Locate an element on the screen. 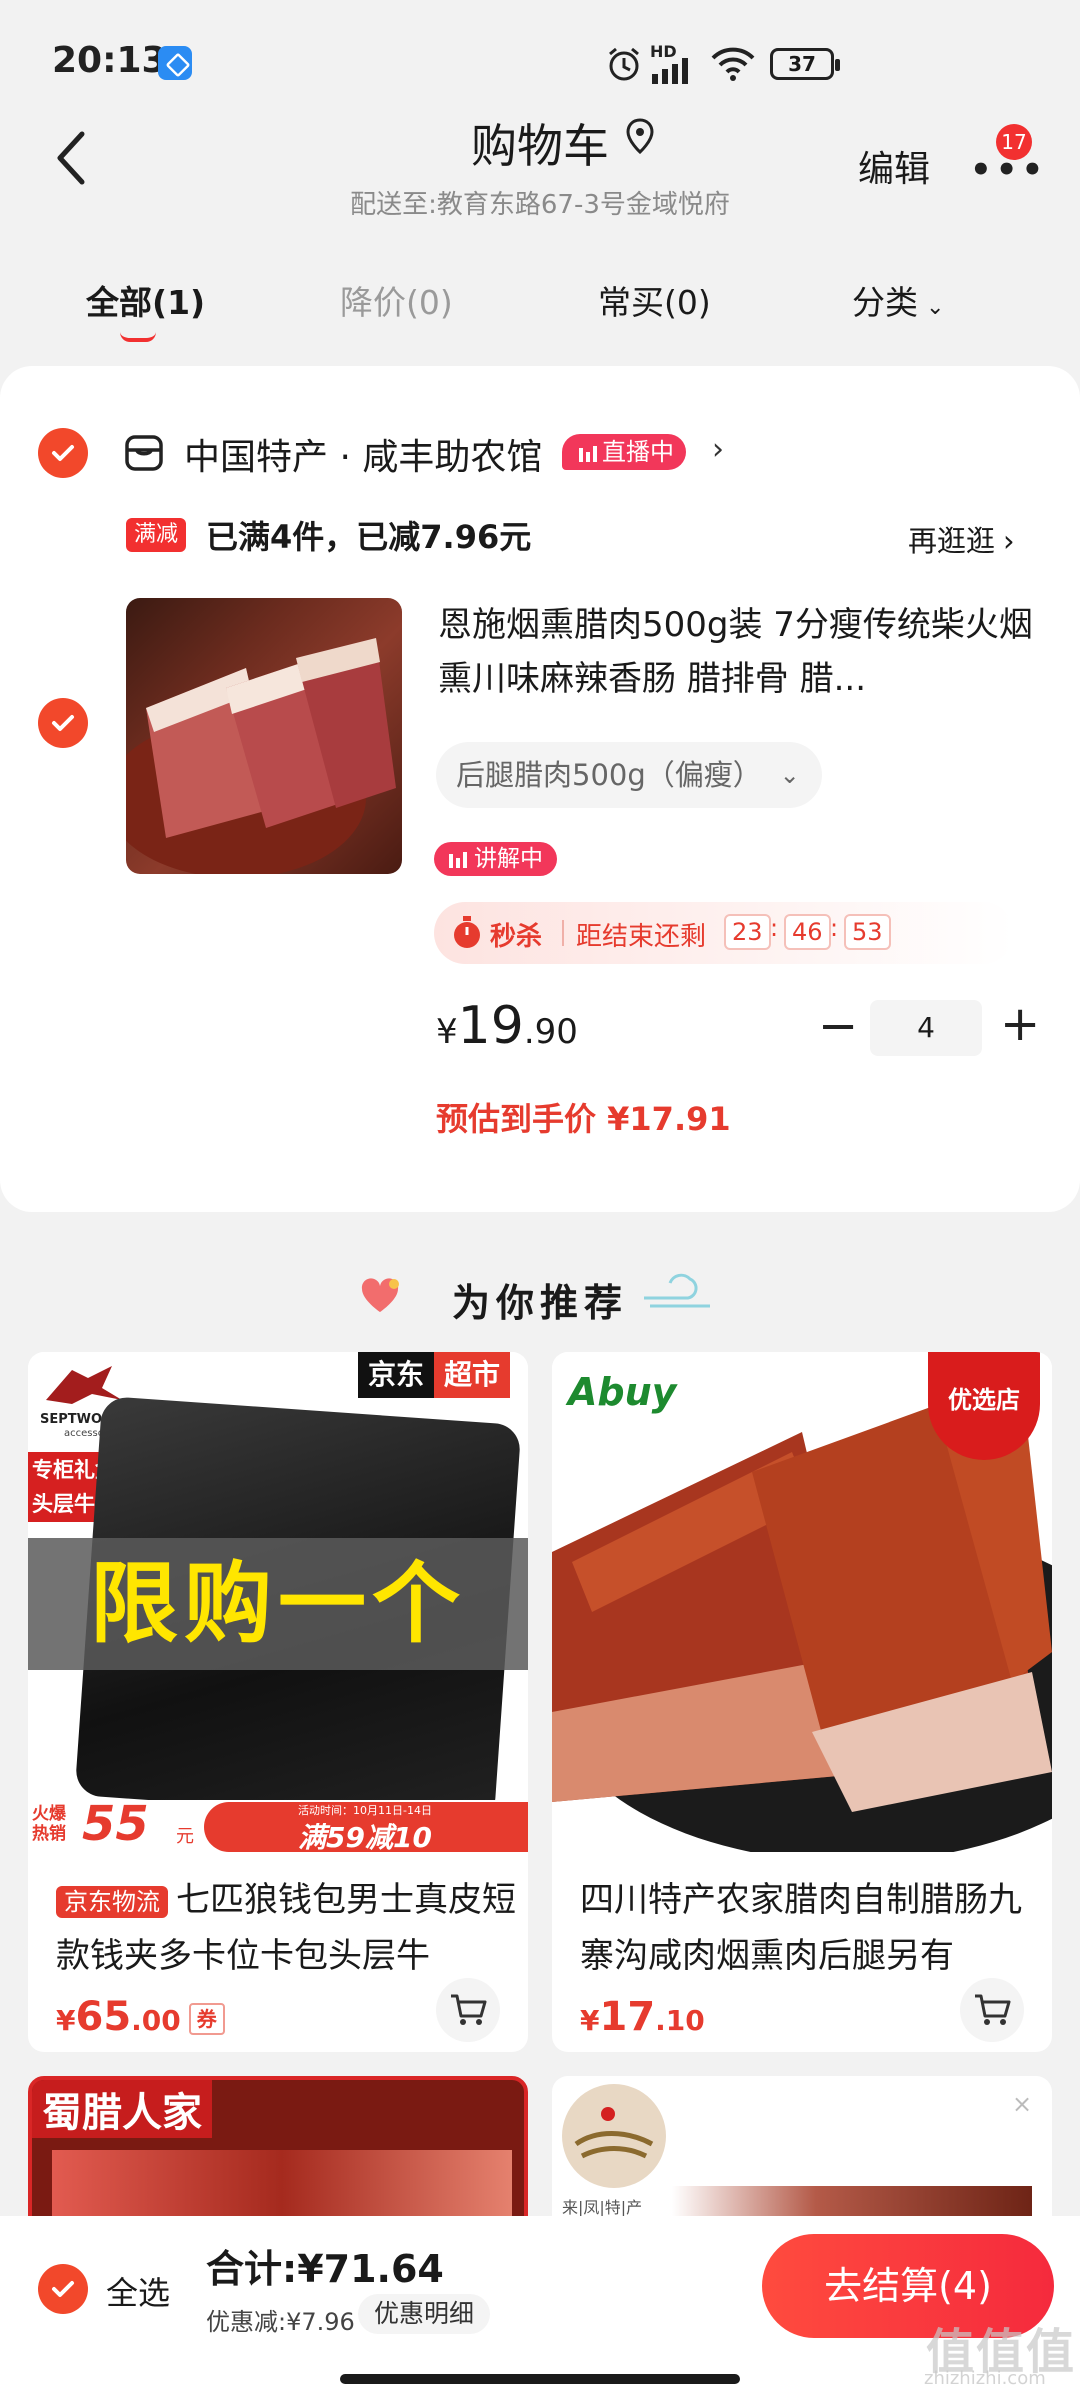  price-dec: .90 is located at coordinates (550, 1032).